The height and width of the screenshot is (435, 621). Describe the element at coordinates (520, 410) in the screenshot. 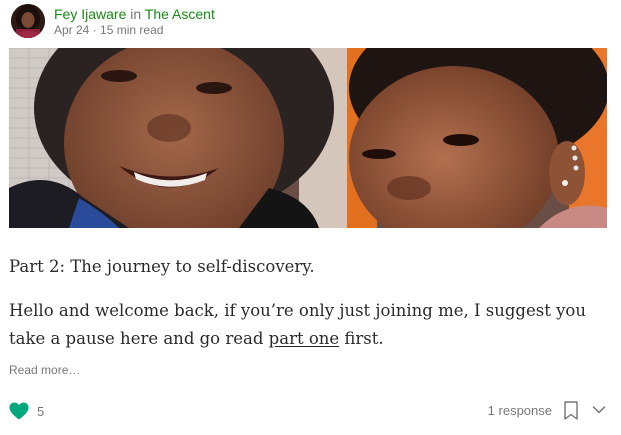

I see `responses-link: 1 response` at that location.